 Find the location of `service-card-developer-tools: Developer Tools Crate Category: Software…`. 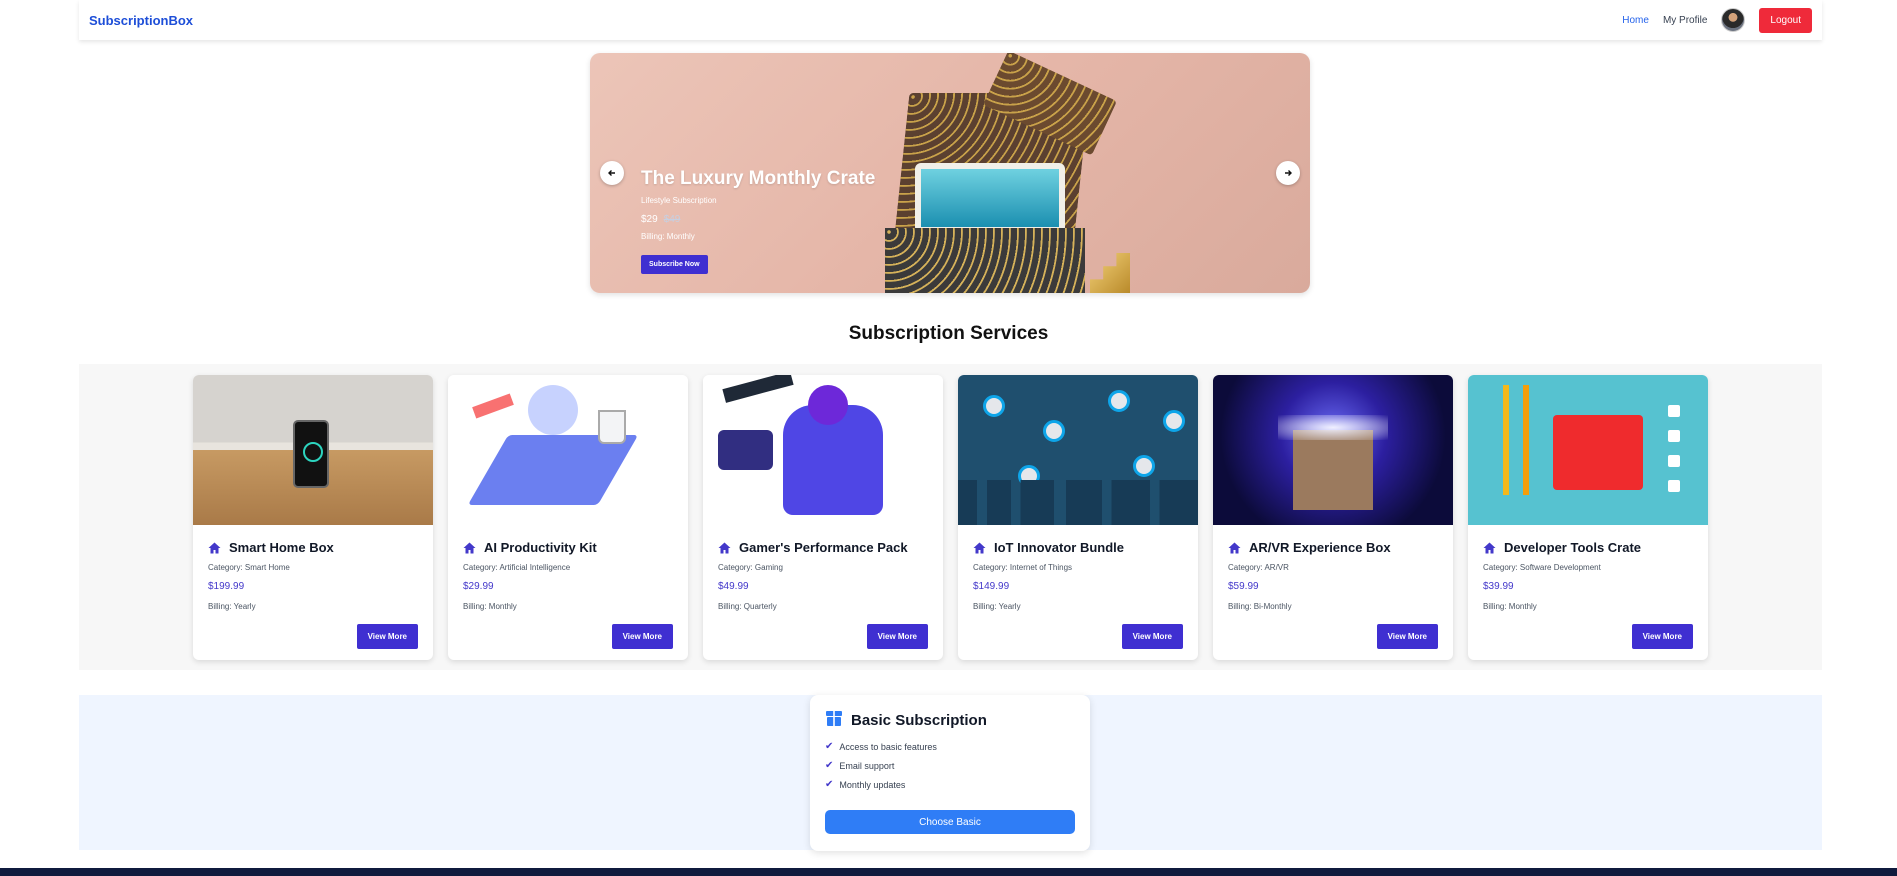

service-card-developer-tools: Developer Tools Crate Category: Software… is located at coordinates (1588, 517).